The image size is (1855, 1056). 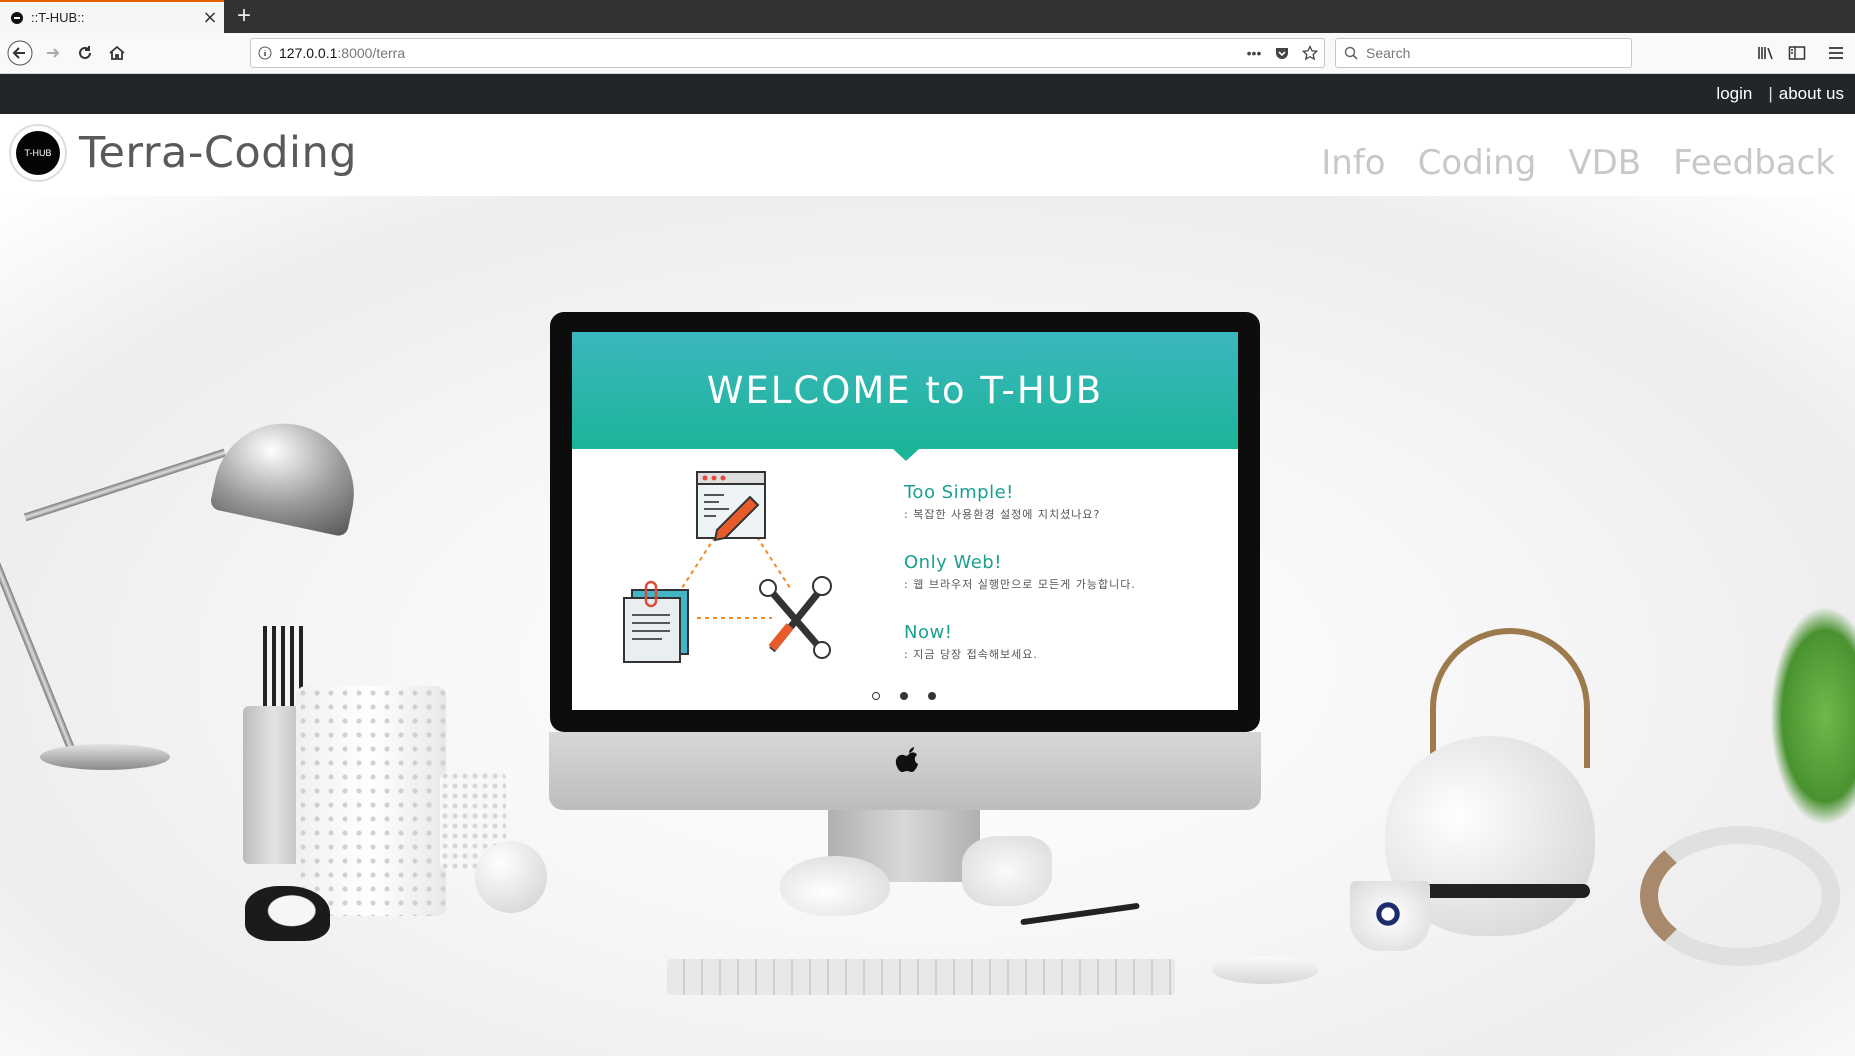 What do you see at coordinates (927, 94) in the screenshot?
I see `site-top-strip: login | about us` at bounding box center [927, 94].